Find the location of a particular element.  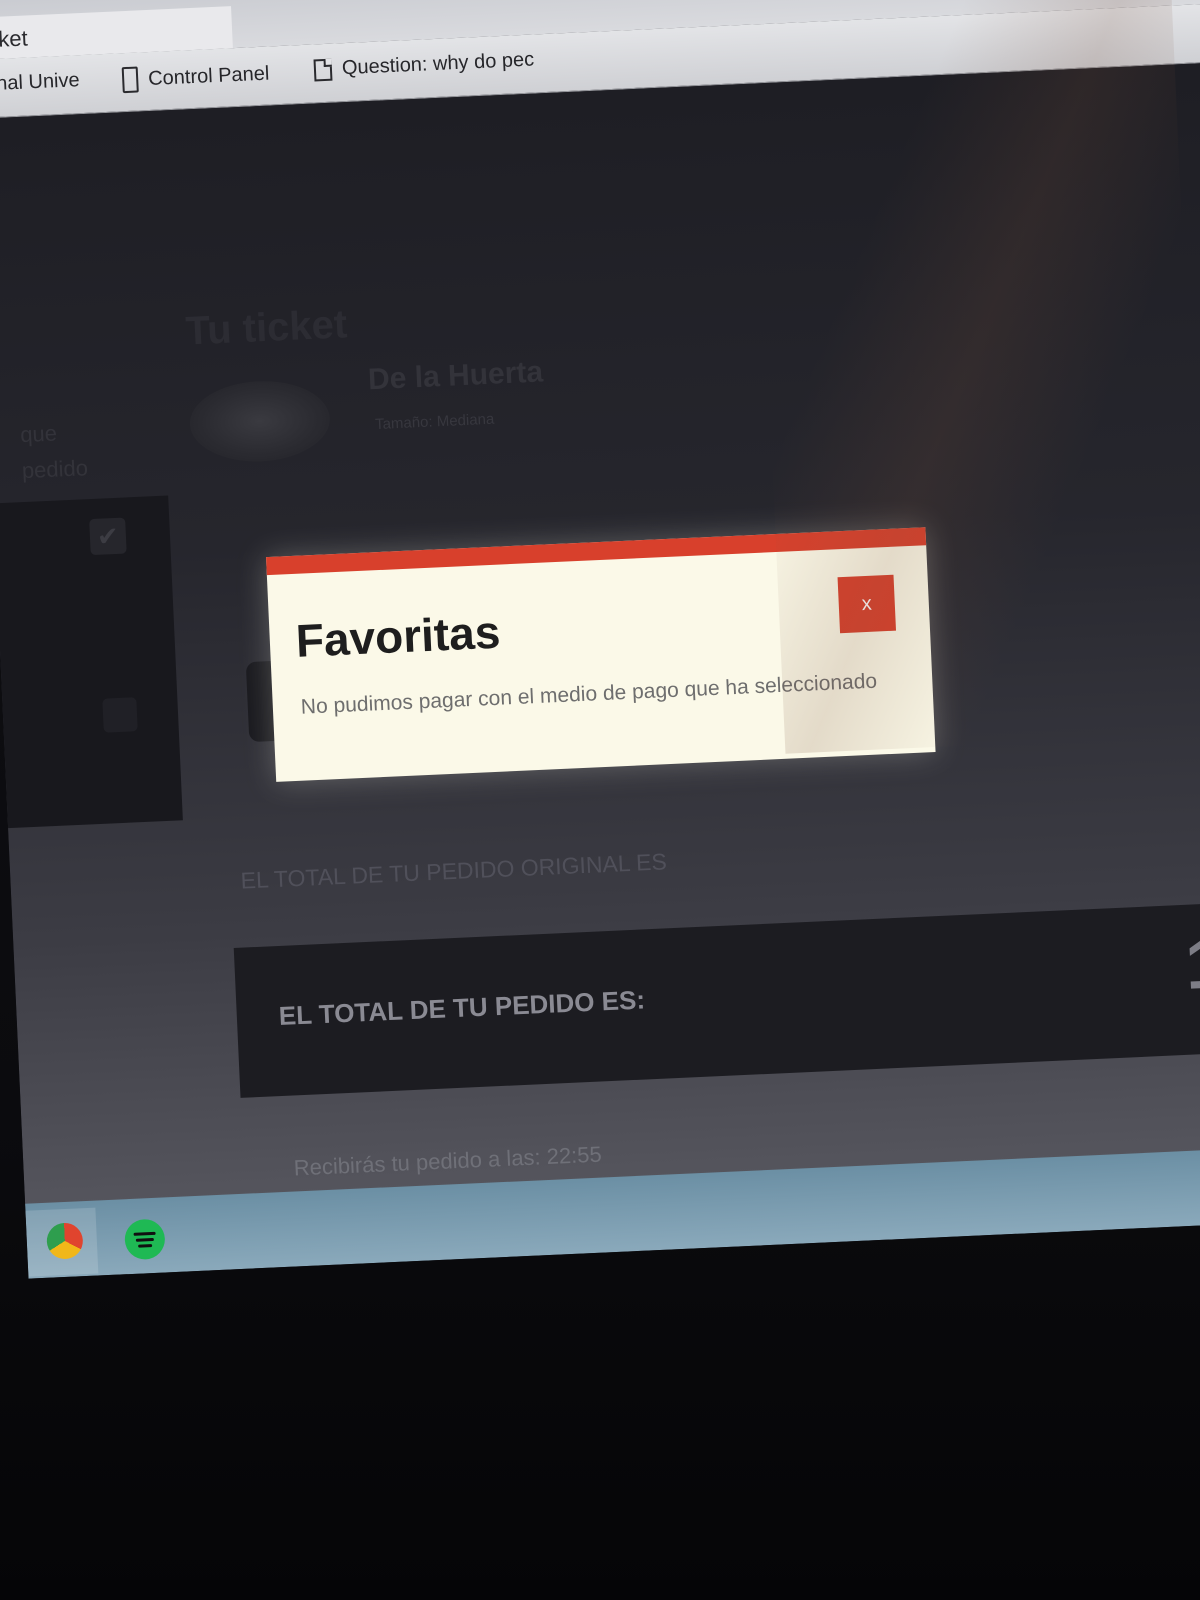

side-text-line: que is located at coordinates (38, 434).